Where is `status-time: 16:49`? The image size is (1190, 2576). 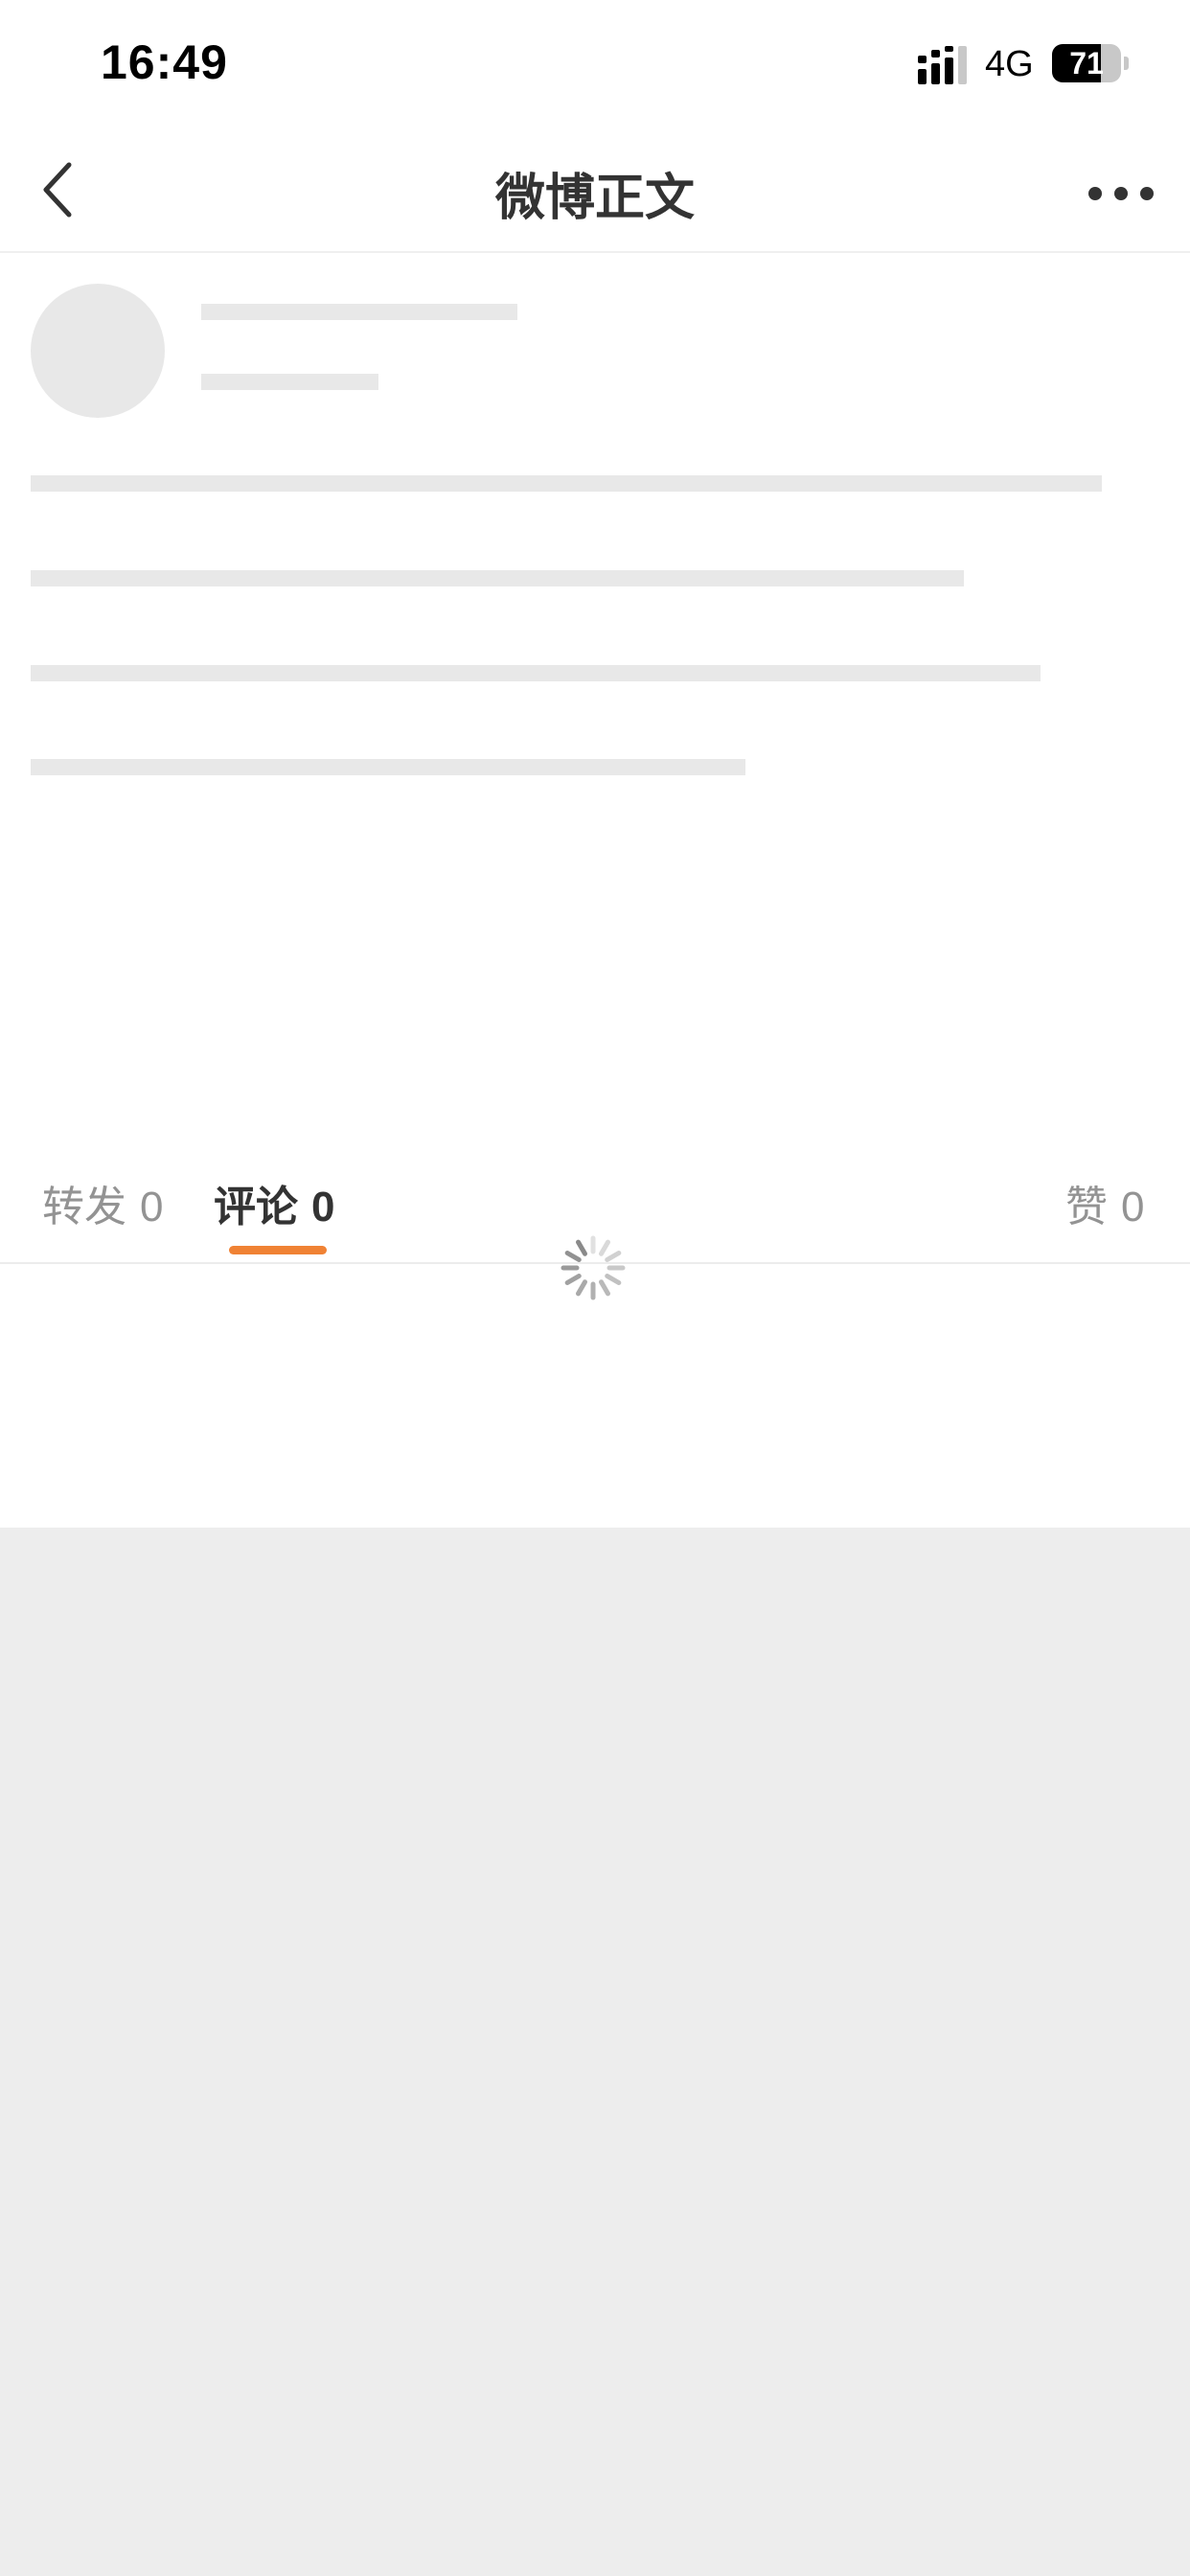
status-time: 16:49 is located at coordinates (164, 62).